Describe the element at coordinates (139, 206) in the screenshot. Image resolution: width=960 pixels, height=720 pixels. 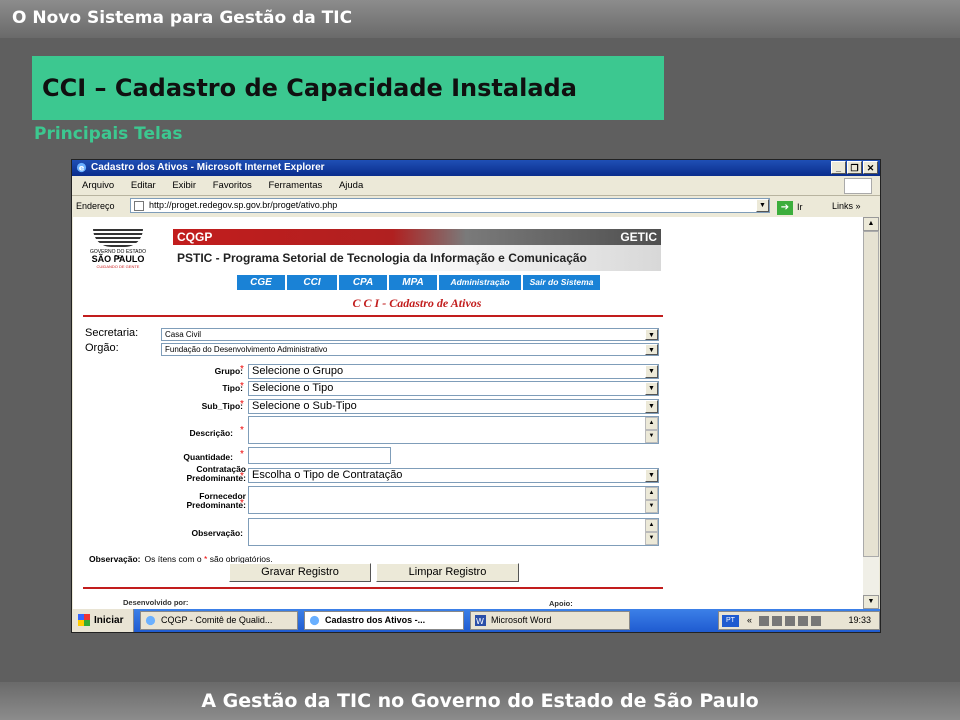
I see `page-icon` at that location.